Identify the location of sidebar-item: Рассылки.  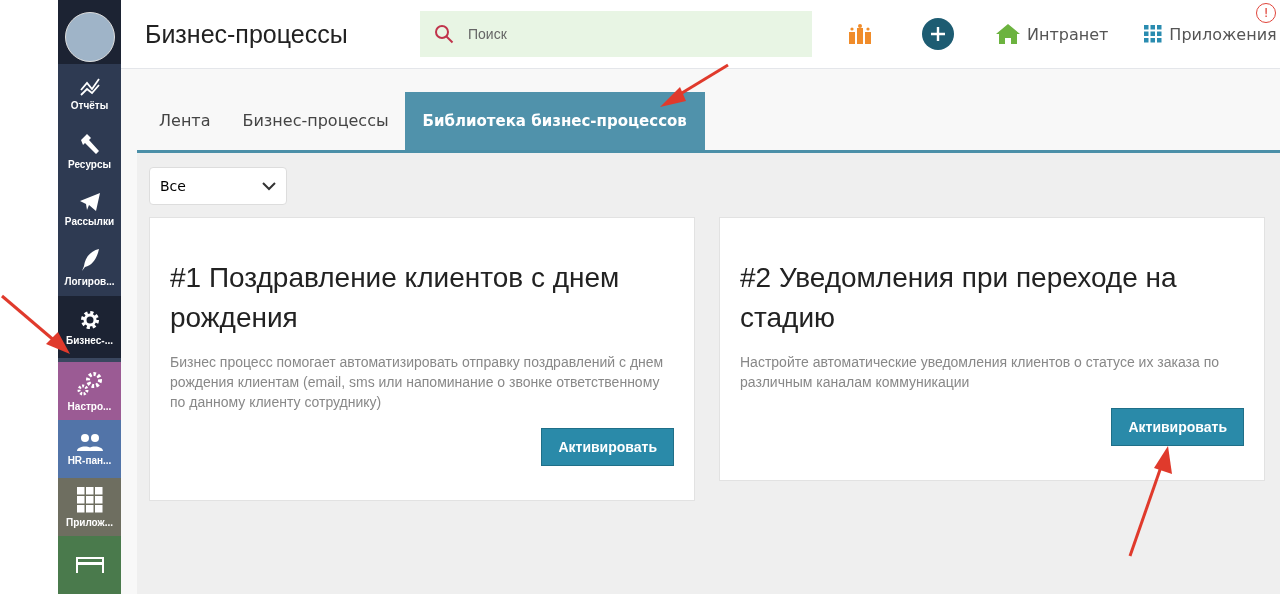
(89, 209).